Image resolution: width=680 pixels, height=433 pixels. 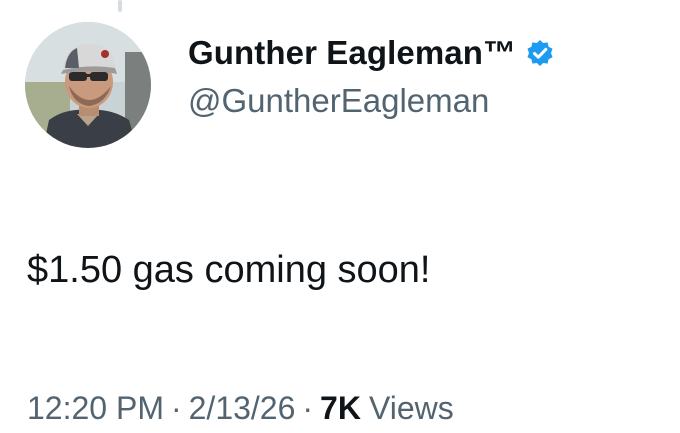 I want to click on views-count: 7K, so click(x=340, y=408).